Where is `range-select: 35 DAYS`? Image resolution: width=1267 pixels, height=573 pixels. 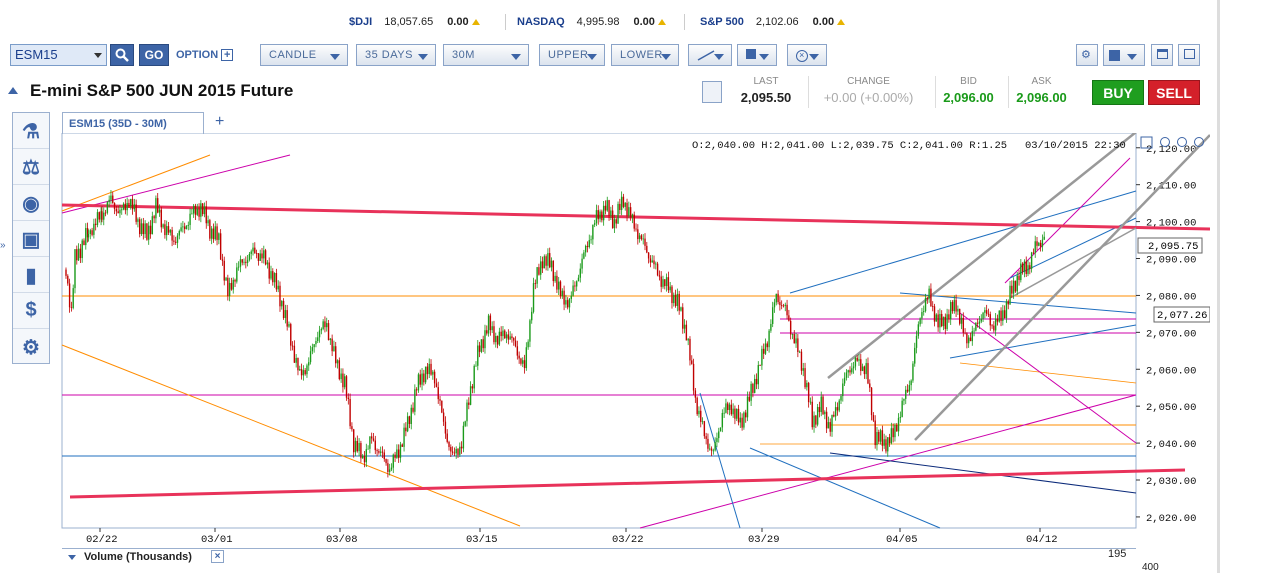
range-select: 35 DAYS is located at coordinates (396, 55).